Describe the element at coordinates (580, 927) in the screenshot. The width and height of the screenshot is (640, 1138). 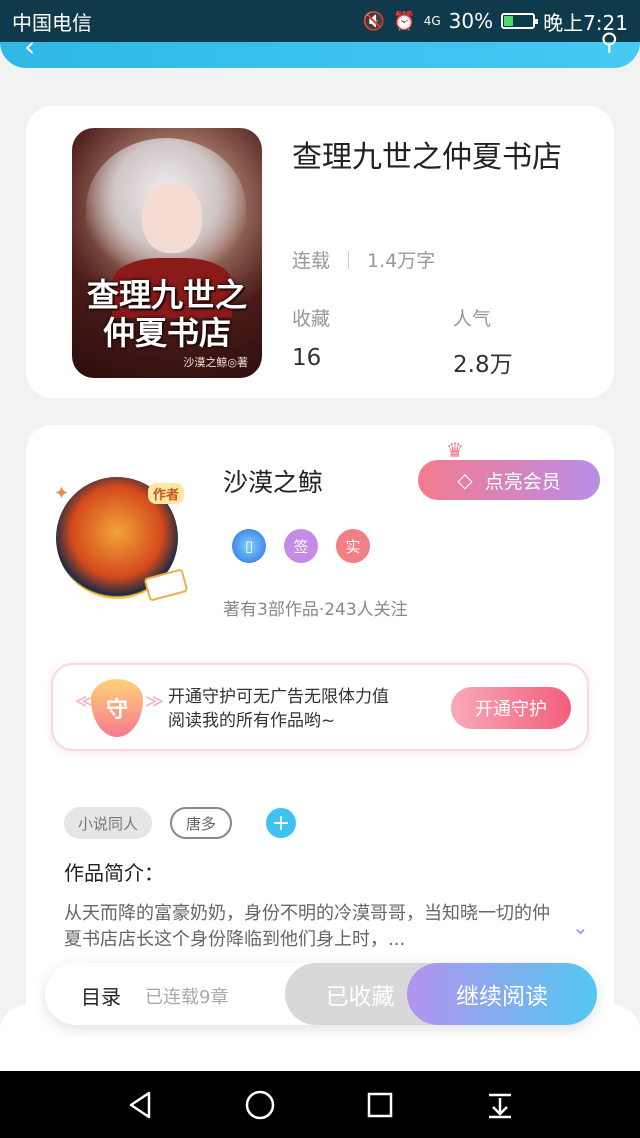
I see `chevron-down-icon: ⌄` at that location.